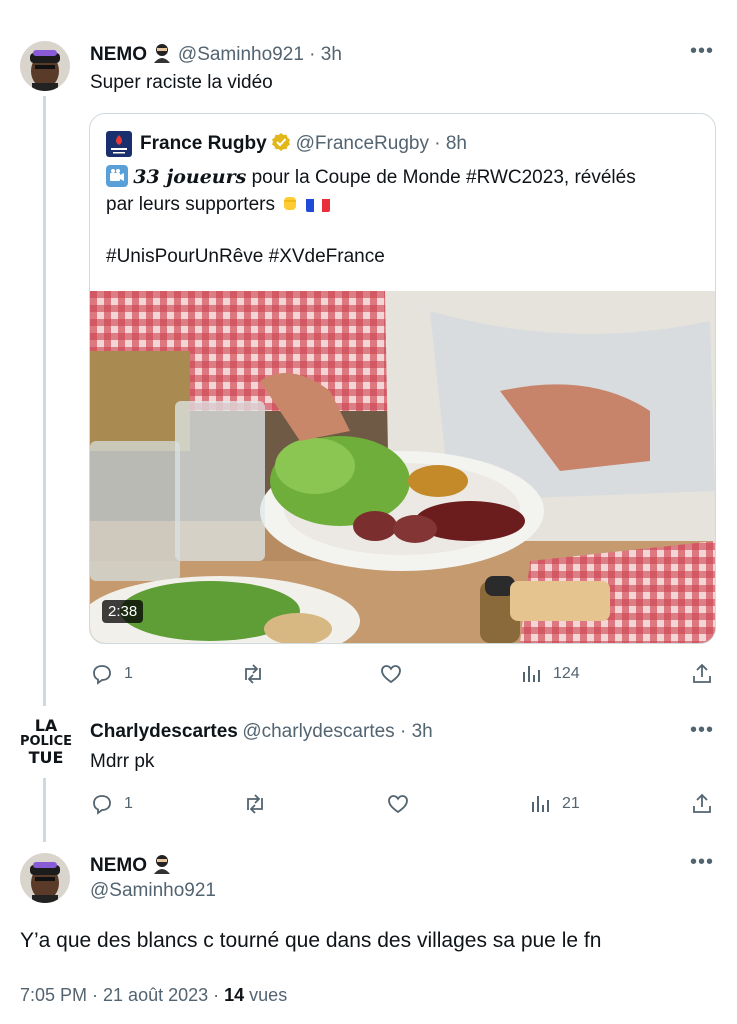 Image resolution: width=737 pixels, height=1024 pixels. I want to click on tweet3-views-count: 14, so click(234, 995).